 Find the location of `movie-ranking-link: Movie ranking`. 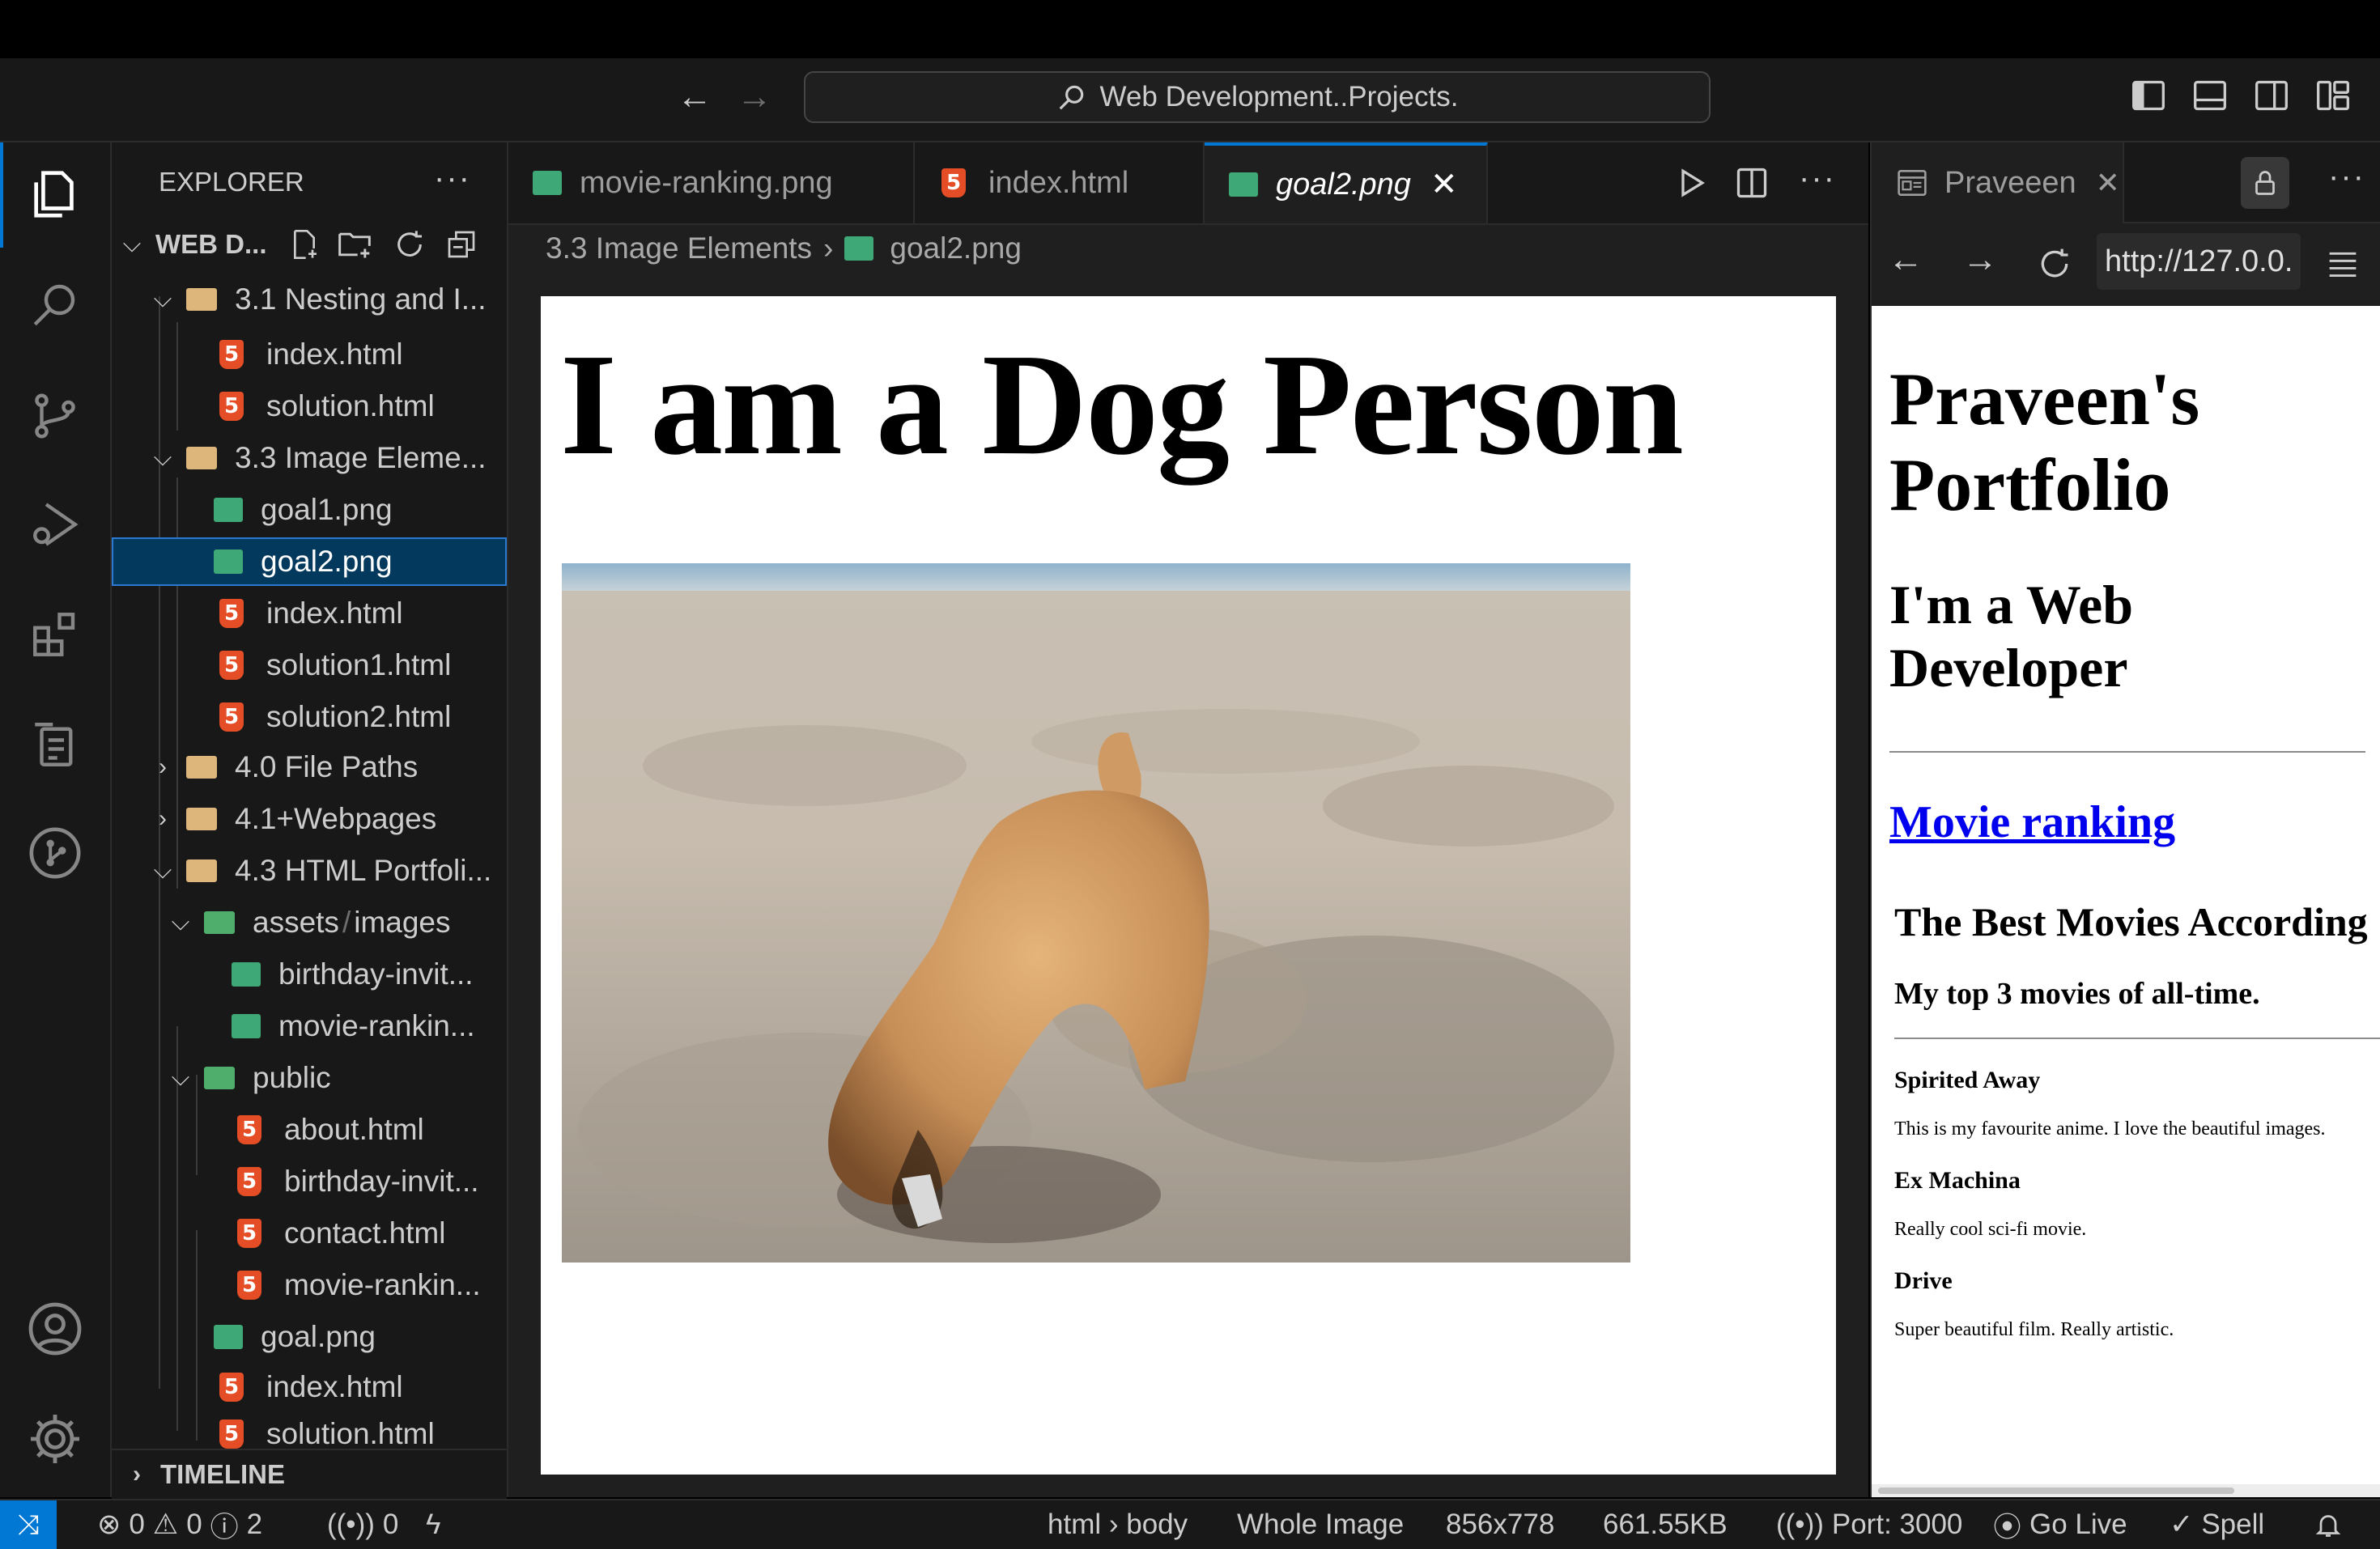

movie-ranking-link: Movie ranking is located at coordinates (2032, 822).